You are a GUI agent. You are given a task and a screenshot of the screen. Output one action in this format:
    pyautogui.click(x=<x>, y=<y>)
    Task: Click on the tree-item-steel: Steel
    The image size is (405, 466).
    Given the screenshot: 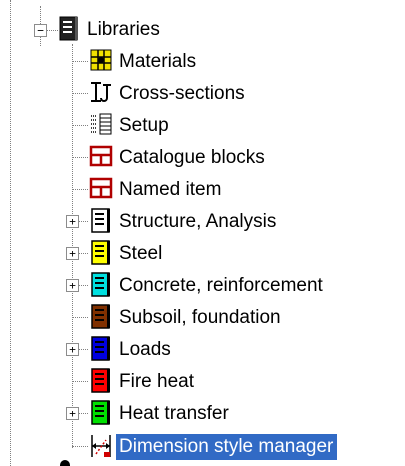 What is the action you would take?
    pyautogui.click(x=141, y=254)
    